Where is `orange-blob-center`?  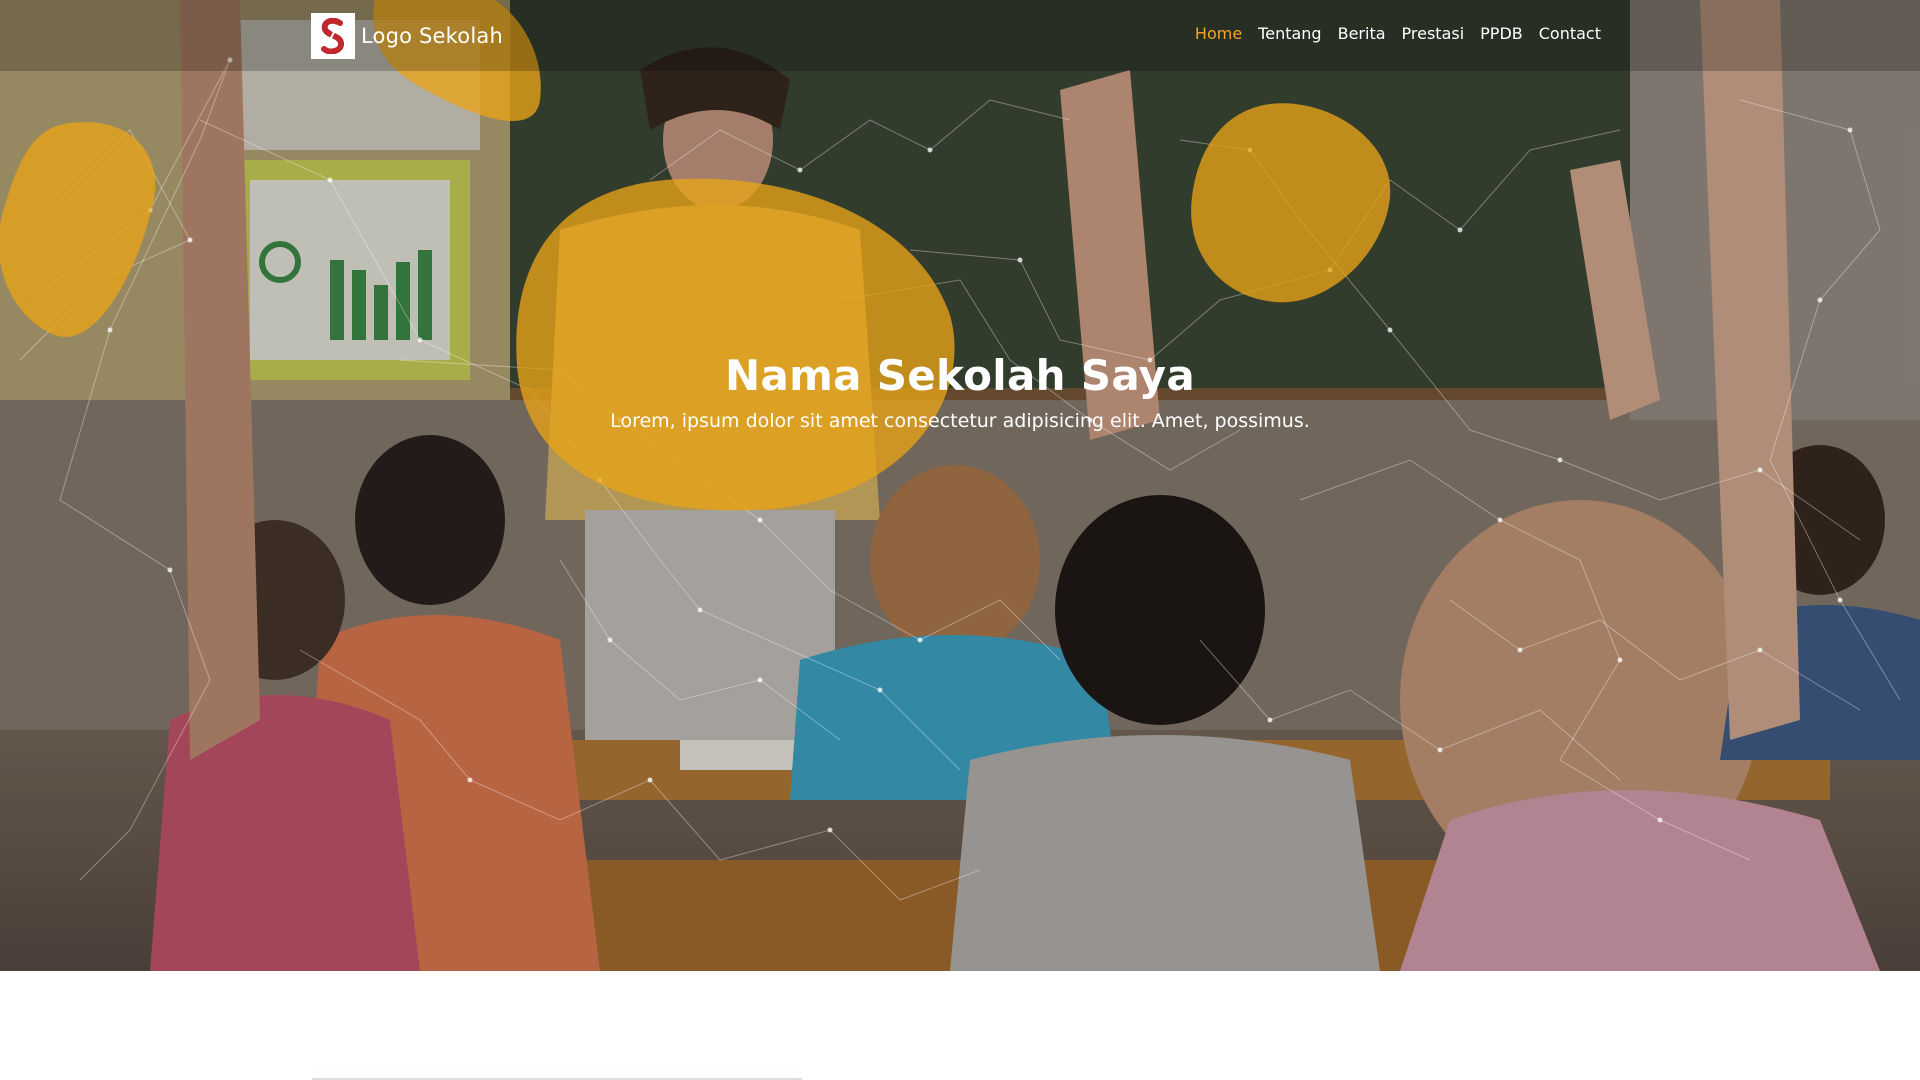 orange-blob-center is located at coordinates (735, 344).